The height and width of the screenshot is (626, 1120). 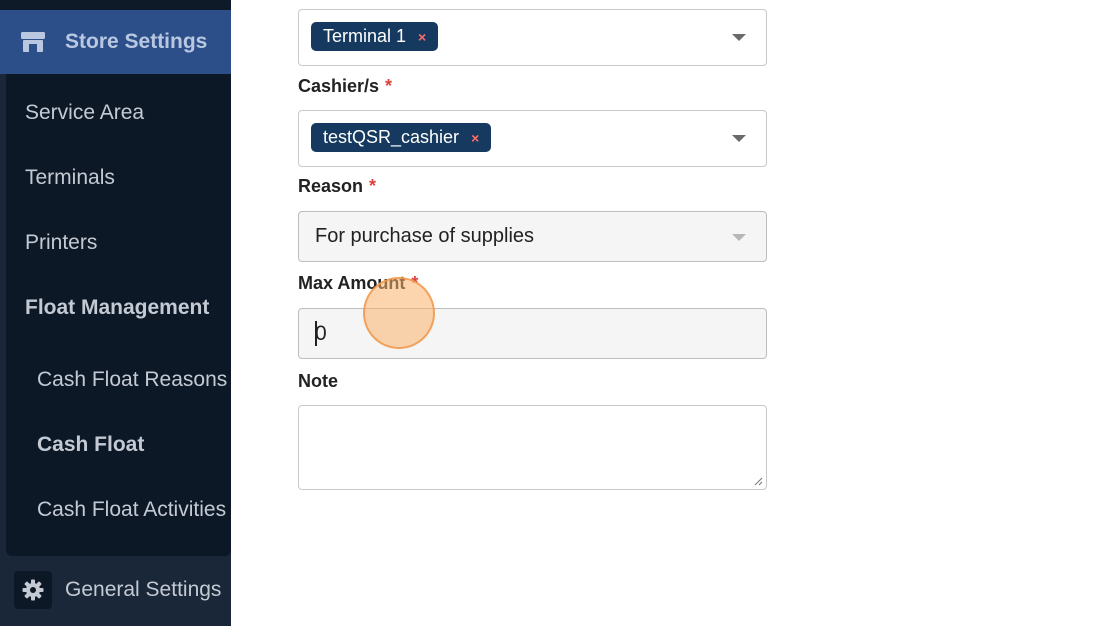 What do you see at coordinates (331, 186) in the screenshot?
I see `reason-label-text: Reason` at bounding box center [331, 186].